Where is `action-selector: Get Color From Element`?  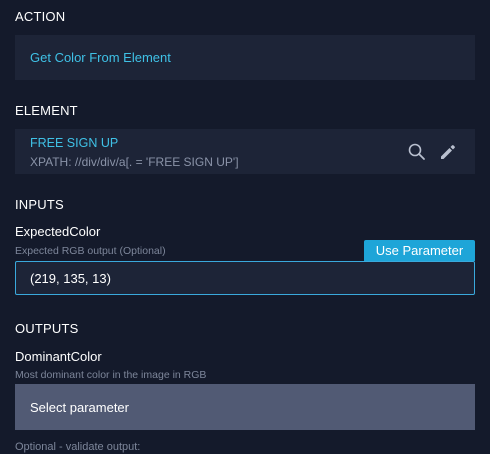 action-selector: Get Color From Element is located at coordinates (245, 57).